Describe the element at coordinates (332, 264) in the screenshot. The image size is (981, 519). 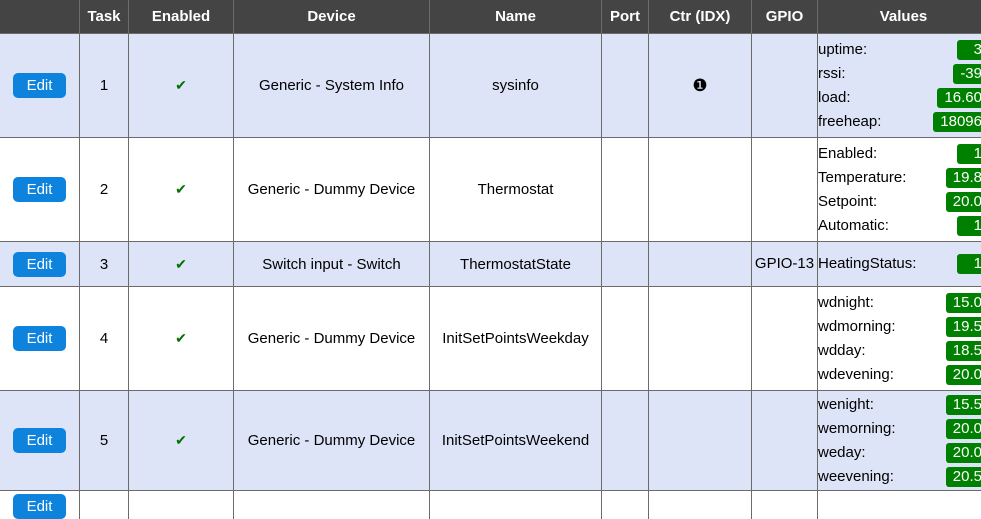
I see `device-cell: Switch input - Switch` at that location.